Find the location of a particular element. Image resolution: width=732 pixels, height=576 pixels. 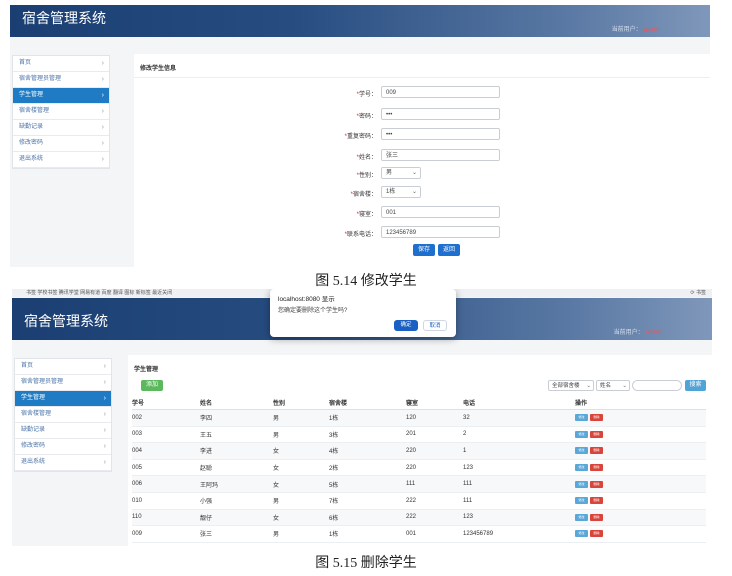

confirm-button: 确定 is located at coordinates (406, 325).